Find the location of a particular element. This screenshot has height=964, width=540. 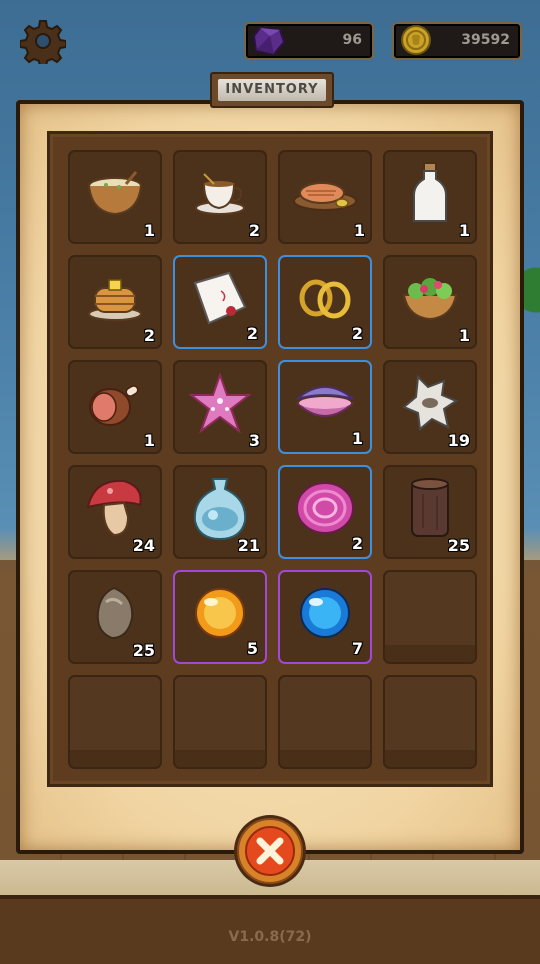

gear-icon is located at coordinates (43, 44).